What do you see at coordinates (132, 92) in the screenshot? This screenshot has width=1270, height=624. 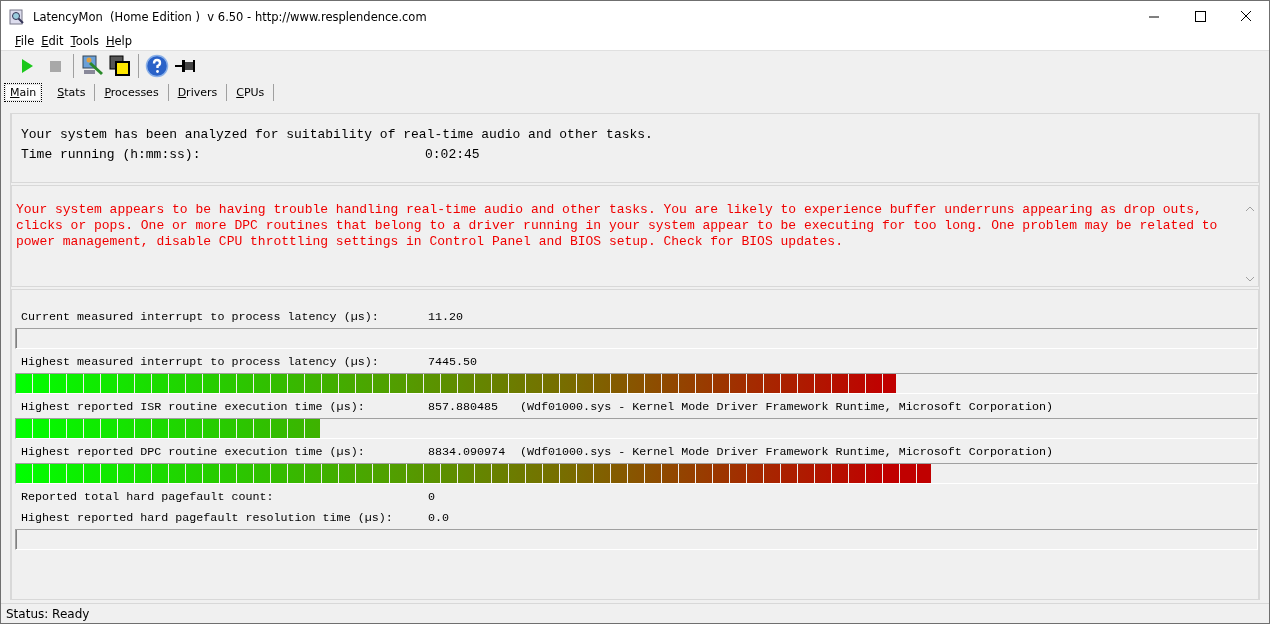 I see `tab: Processes` at bounding box center [132, 92].